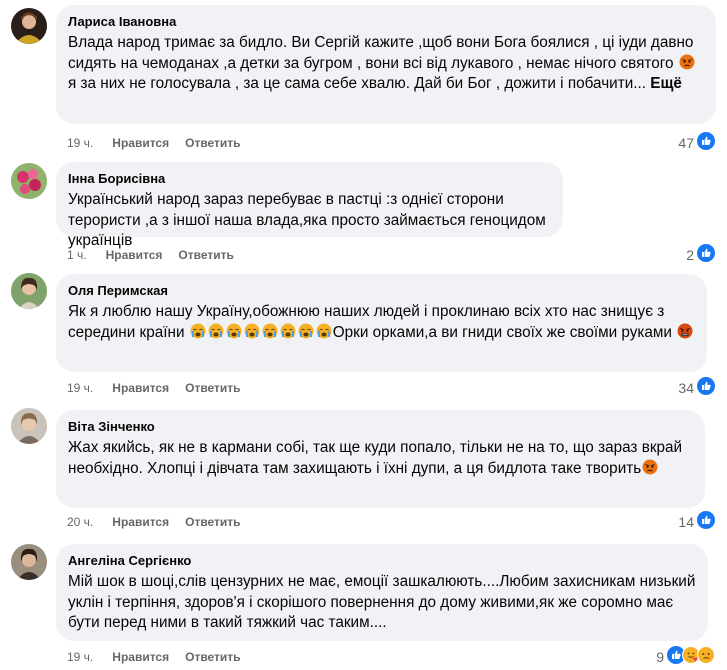  I want to click on reactions-summary: 2, so click(700, 254).